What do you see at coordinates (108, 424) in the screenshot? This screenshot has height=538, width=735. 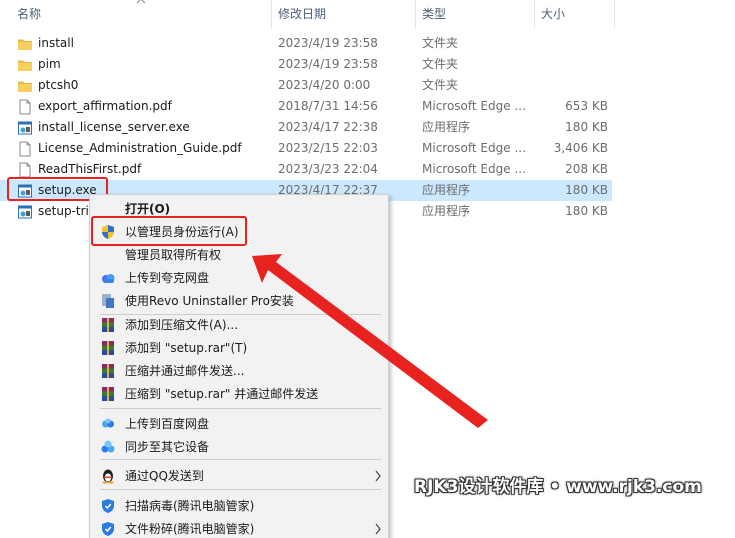 I see `baidu-netdisk-icon` at bounding box center [108, 424].